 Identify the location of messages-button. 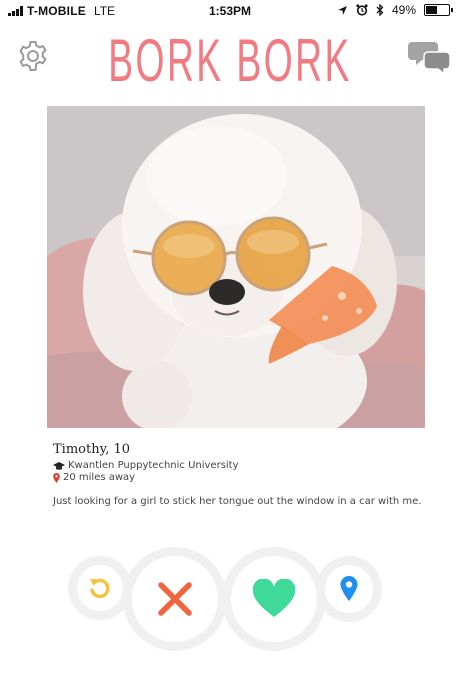
(430, 56).